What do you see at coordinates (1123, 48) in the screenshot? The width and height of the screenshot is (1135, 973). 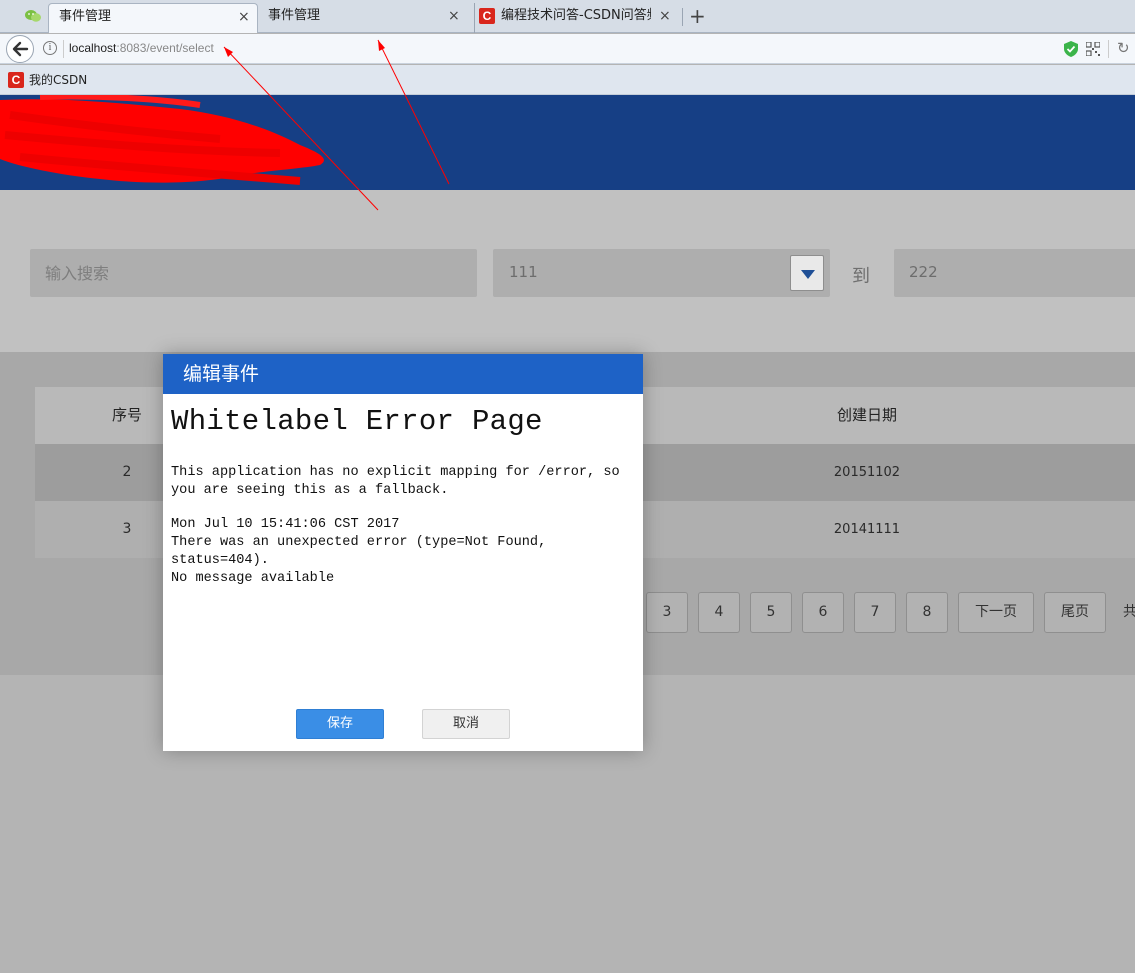 I see `refresh-icon: ↻` at bounding box center [1123, 48].